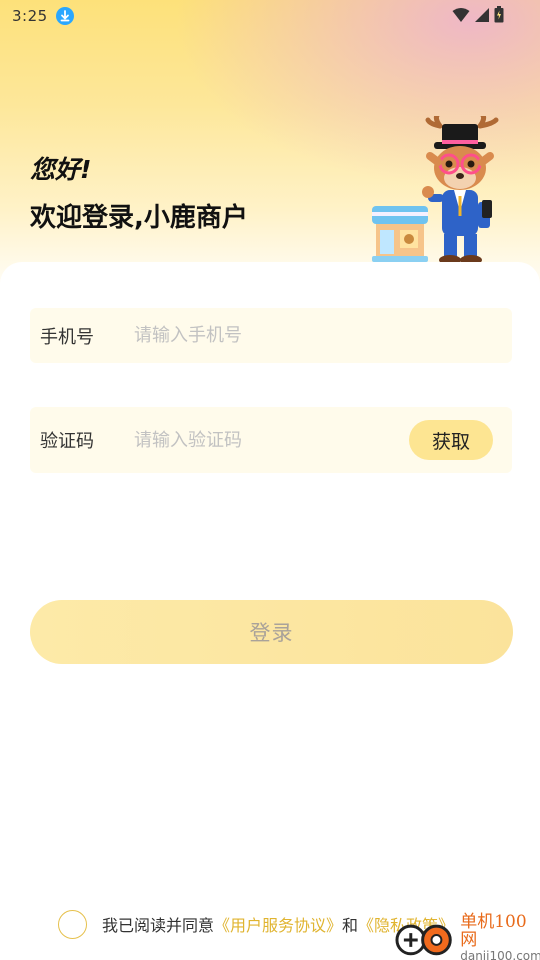 The width and height of the screenshot is (540, 960). I want to click on deer-icon, so click(460, 190).